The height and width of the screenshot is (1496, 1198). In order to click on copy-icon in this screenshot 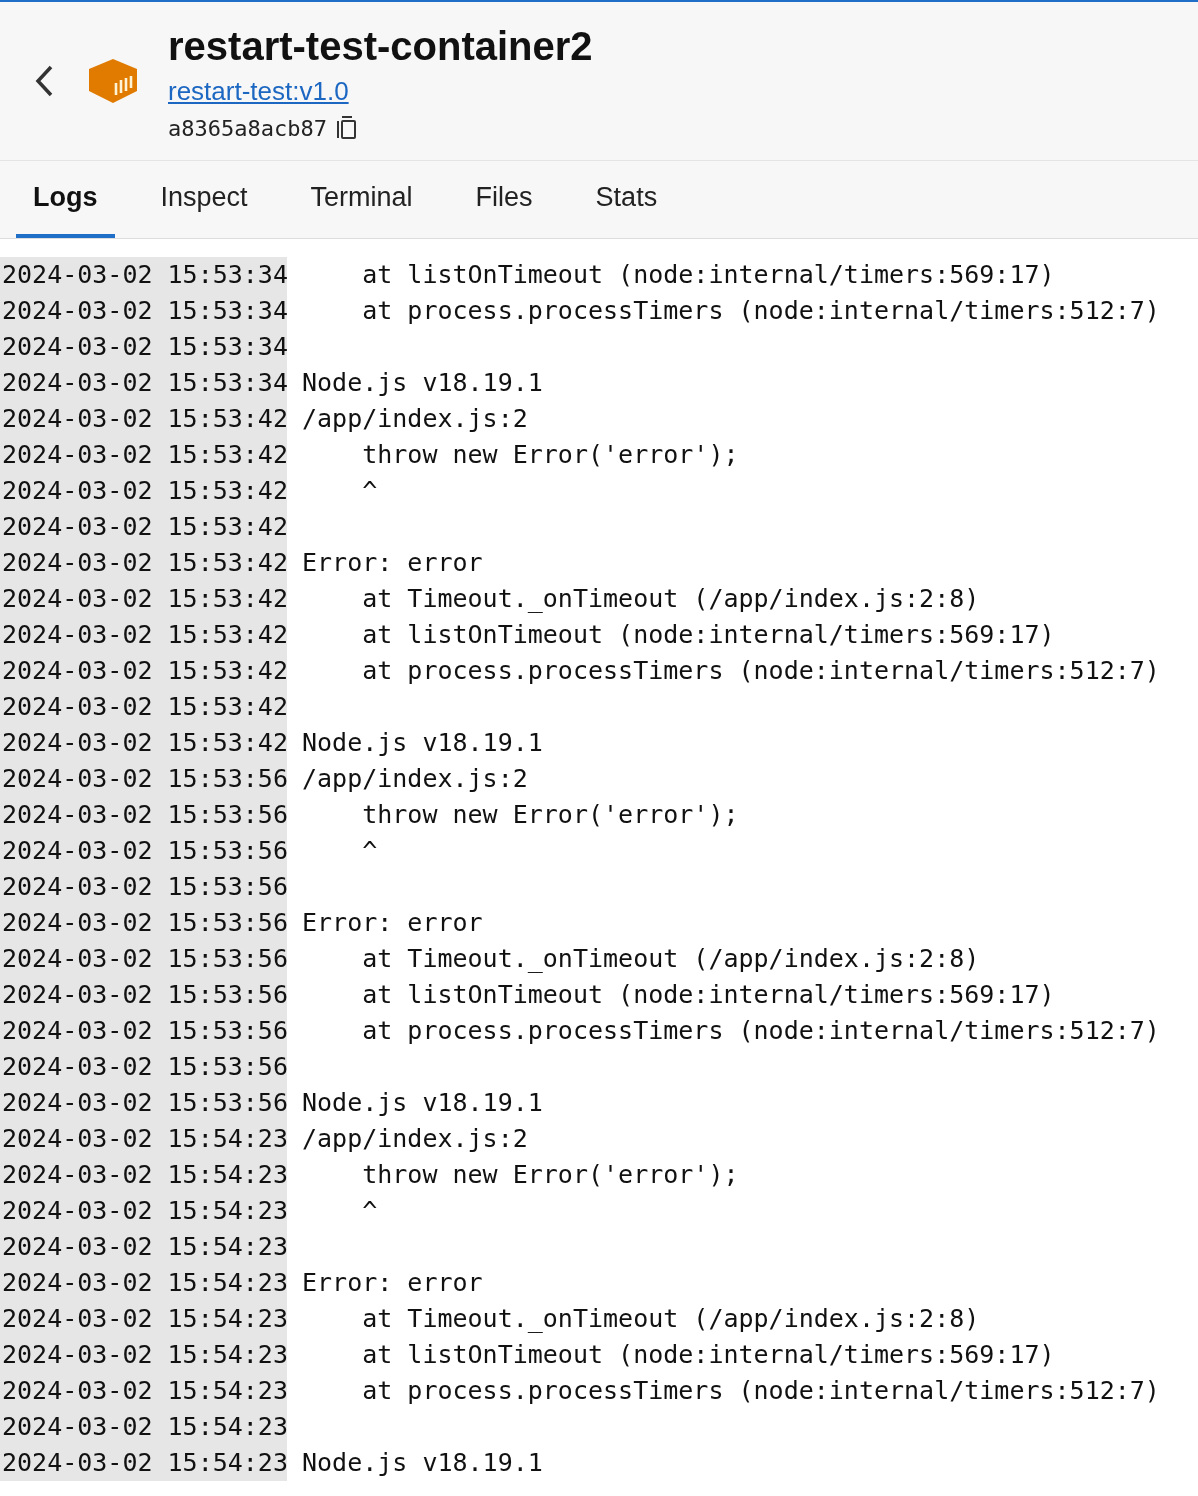, I will do `click(346, 128)`.